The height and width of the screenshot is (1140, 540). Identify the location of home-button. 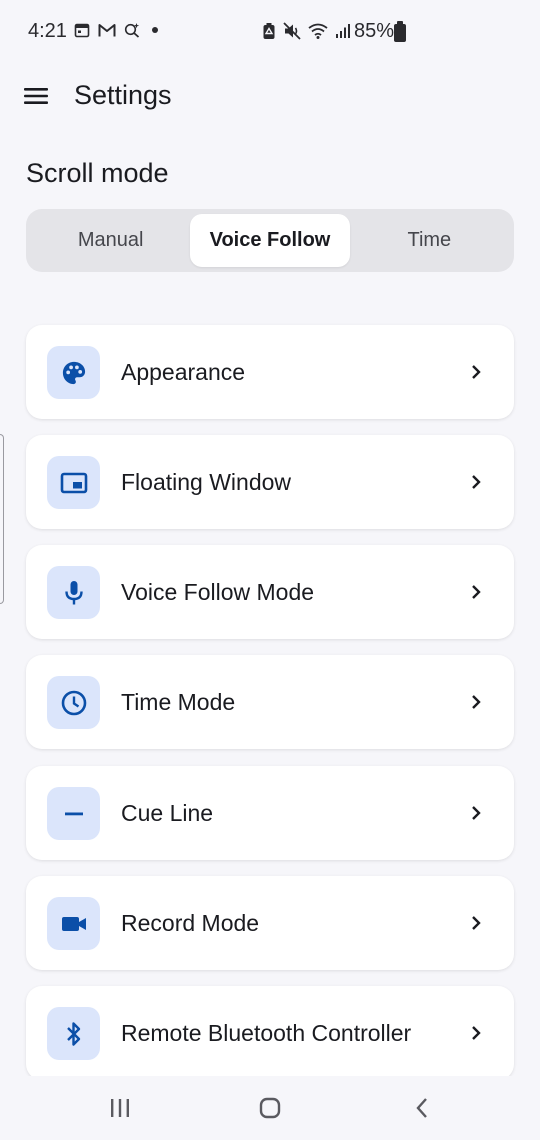
(270, 1108).